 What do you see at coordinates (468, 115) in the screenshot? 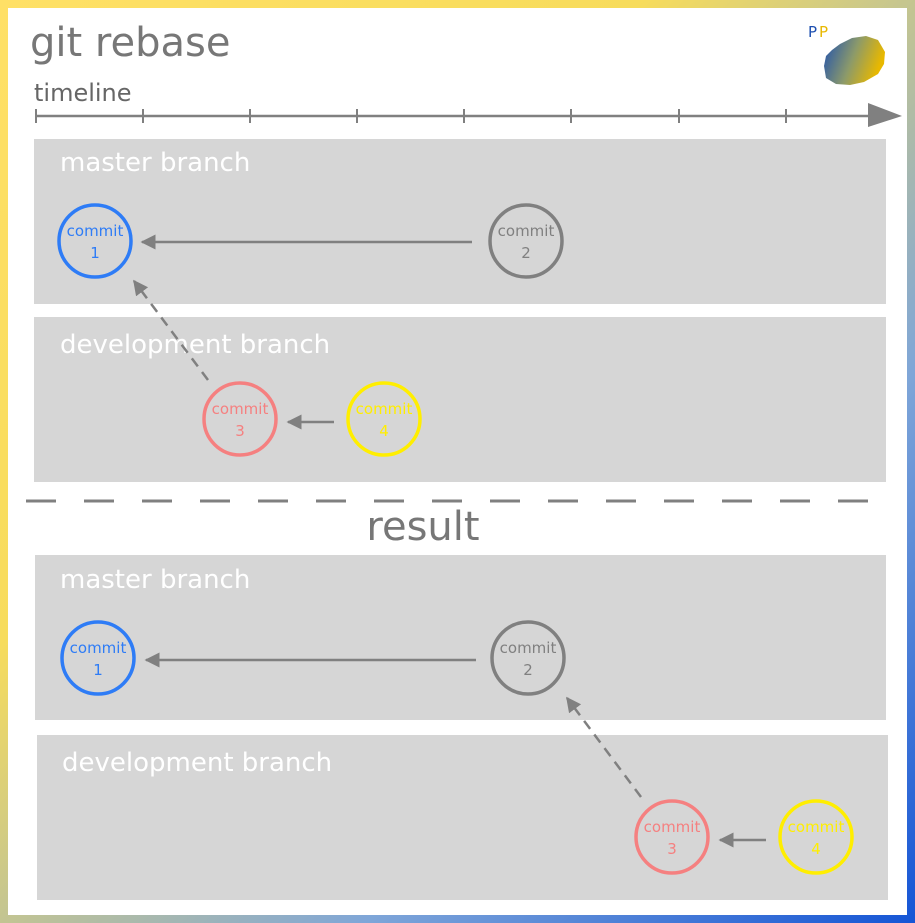
I see `timeline-axis` at bounding box center [468, 115].